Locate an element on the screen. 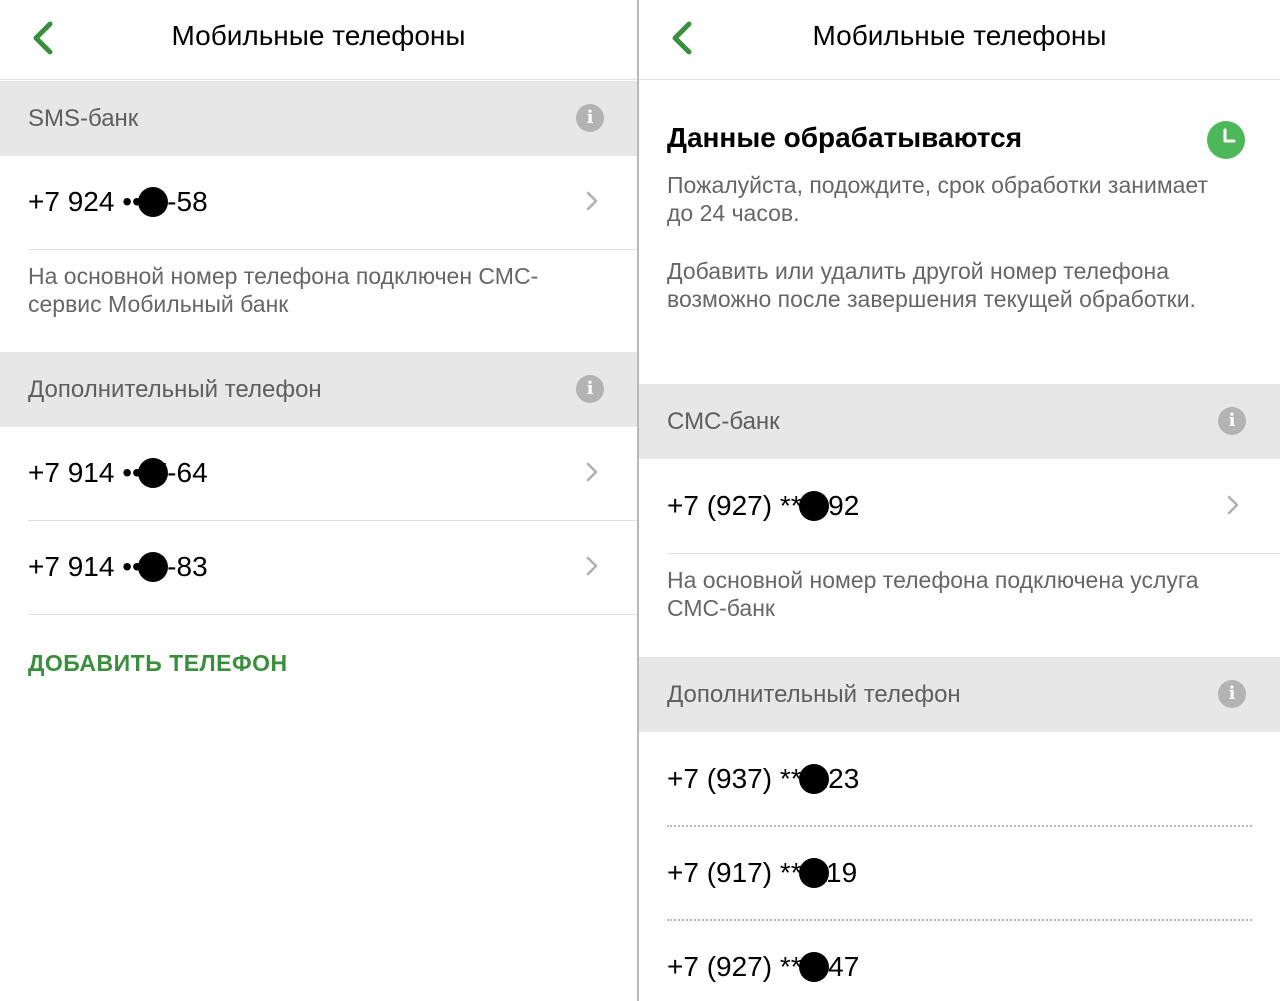 This screenshot has width=1280, height=1001. phone-number: +7 (927) ***347 is located at coordinates (763, 966).